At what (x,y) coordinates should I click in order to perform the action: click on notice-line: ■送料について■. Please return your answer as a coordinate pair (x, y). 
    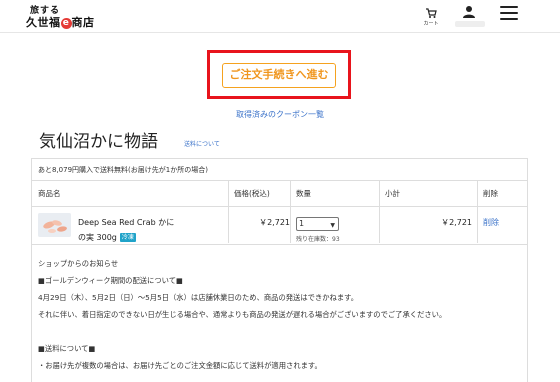
    Looking at the image, I should click on (67, 348).